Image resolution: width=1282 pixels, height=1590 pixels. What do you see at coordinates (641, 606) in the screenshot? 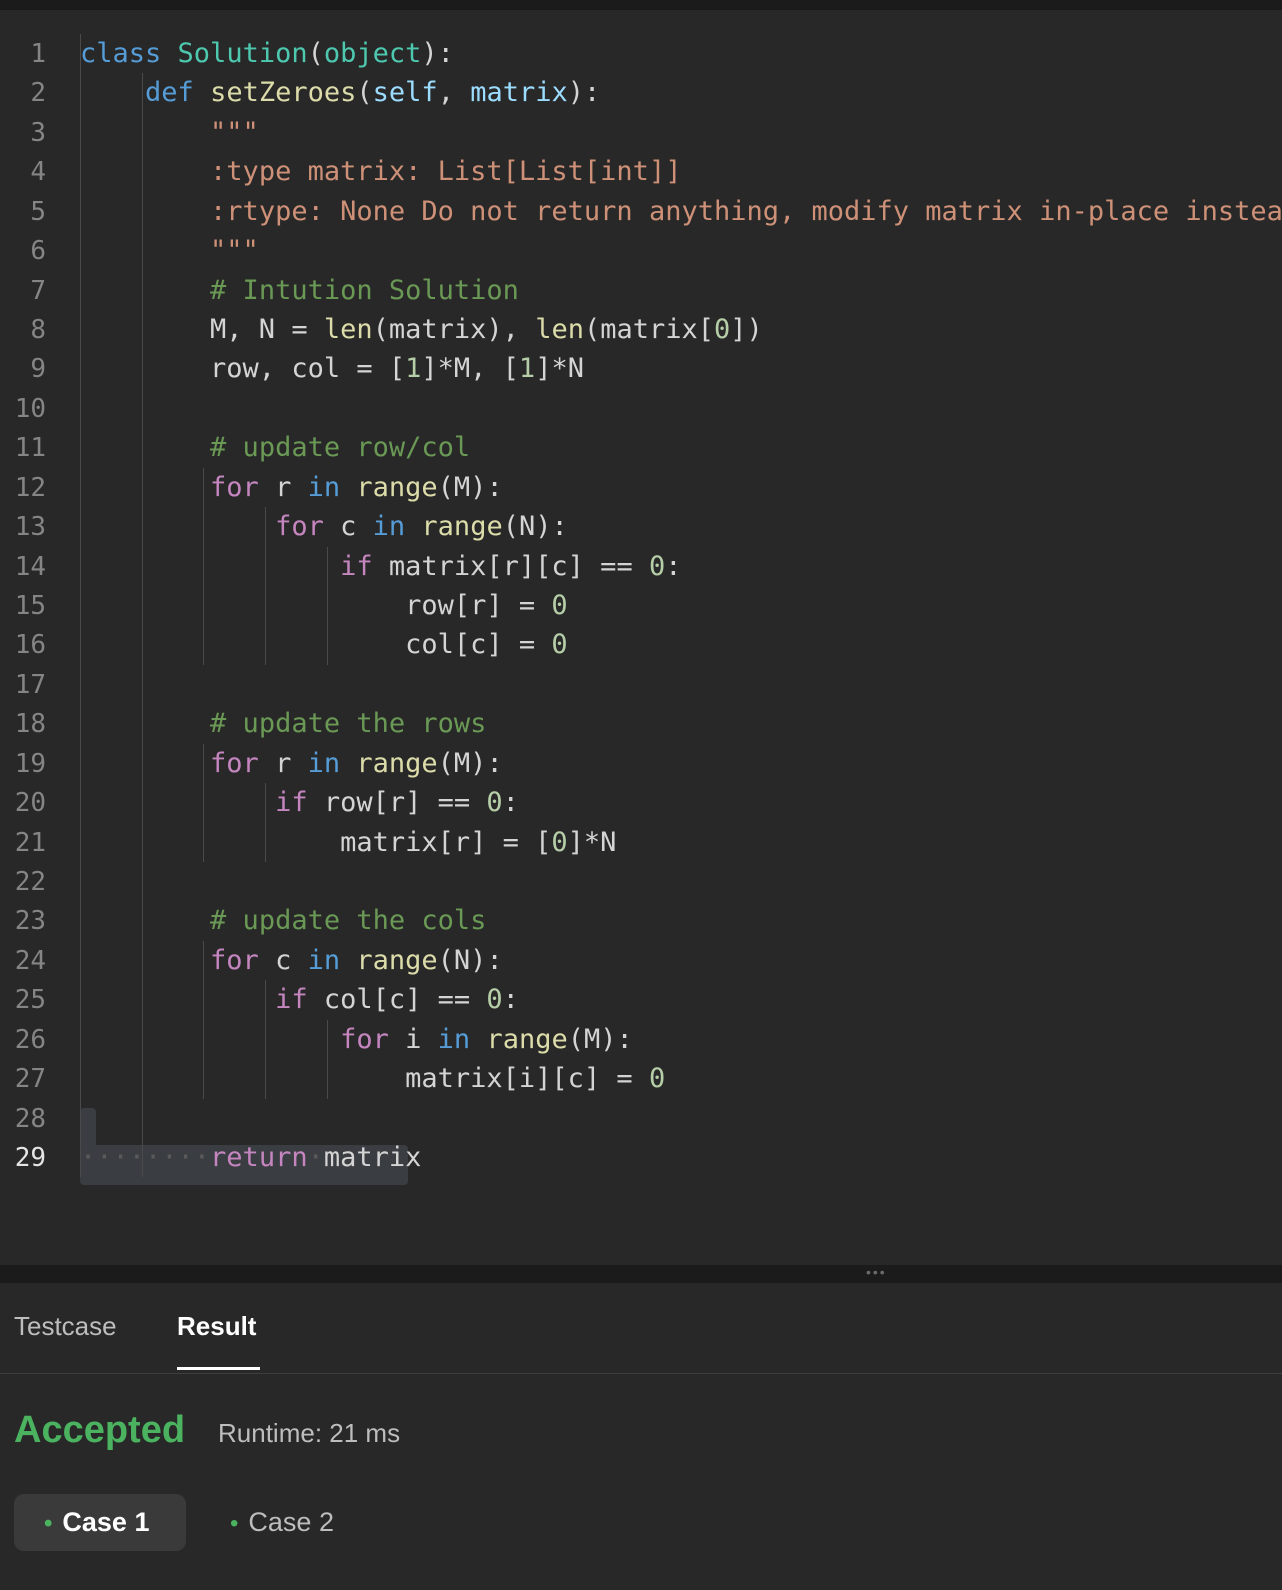
I see `code-line: 15 row[r] = 0` at bounding box center [641, 606].